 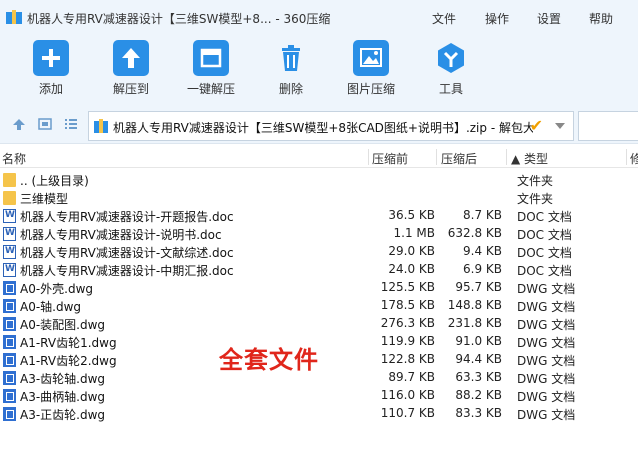 What do you see at coordinates (68, 361) in the screenshot?
I see `file-name: A1-RV齿轮2.dwg` at bounding box center [68, 361].